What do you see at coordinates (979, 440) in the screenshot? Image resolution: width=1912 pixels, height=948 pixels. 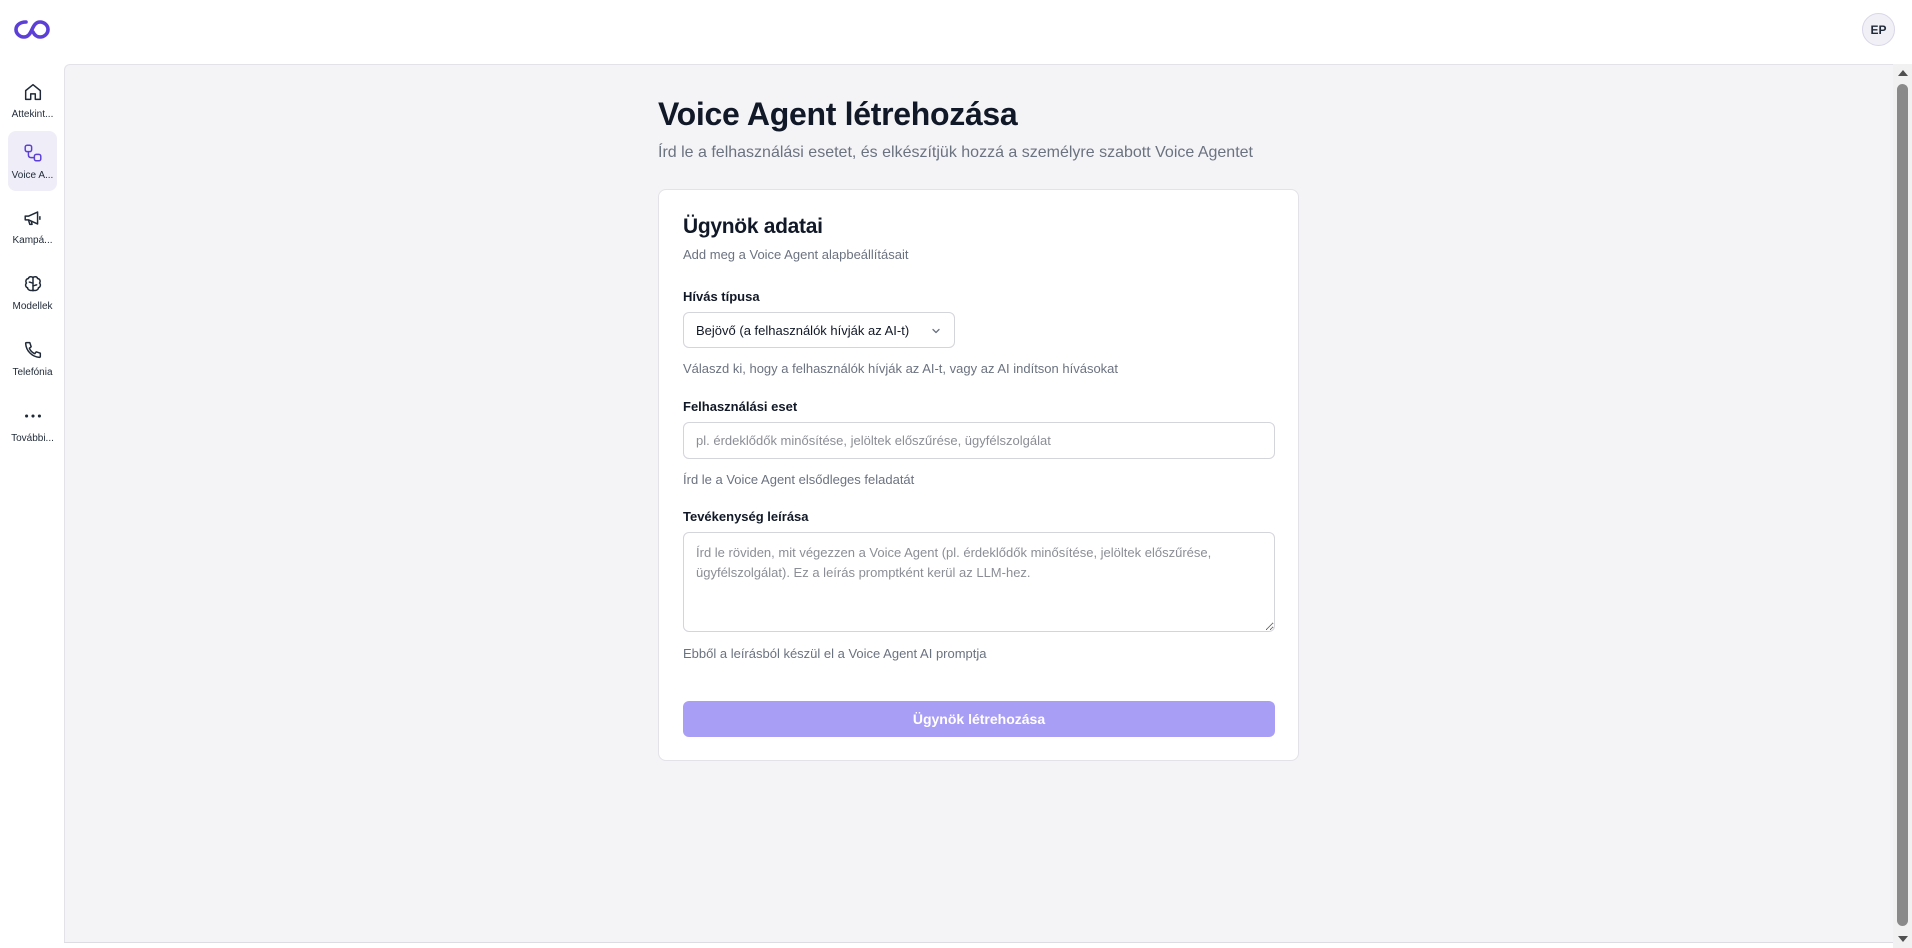 I see `use-case-input` at bounding box center [979, 440].